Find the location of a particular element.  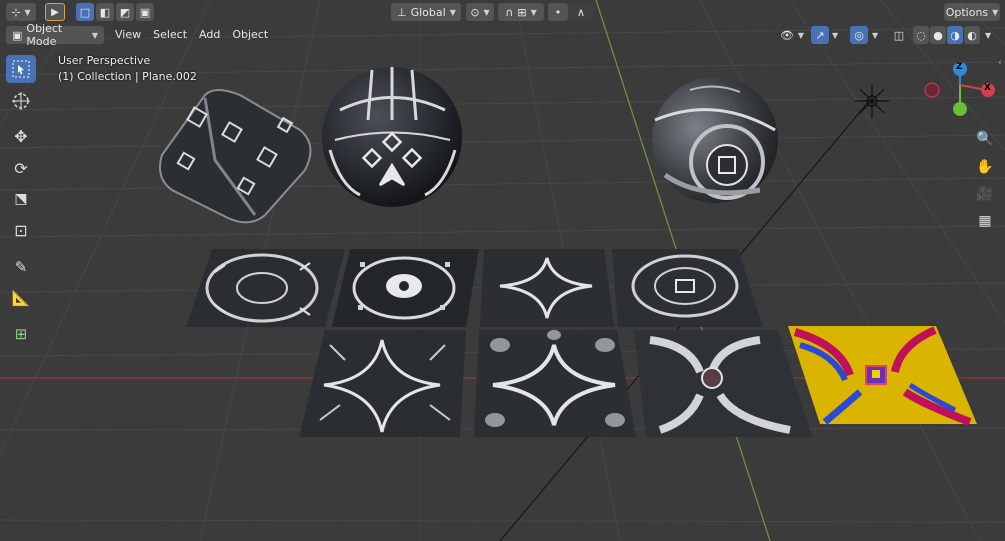

mode-dropdown: ▣ Object Mode ▼ is located at coordinates (55, 35).